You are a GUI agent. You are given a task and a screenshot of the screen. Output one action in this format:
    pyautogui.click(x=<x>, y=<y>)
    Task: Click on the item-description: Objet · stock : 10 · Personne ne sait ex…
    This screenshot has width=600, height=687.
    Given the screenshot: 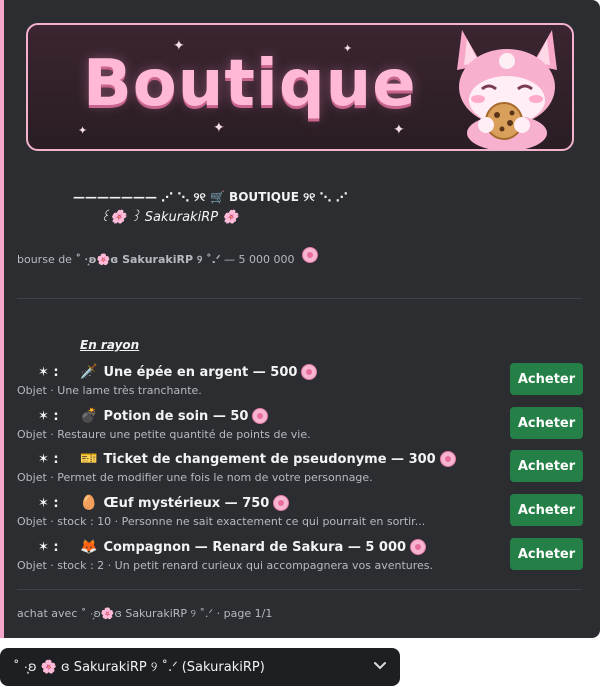 What is the action you would take?
    pyautogui.click(x=221, y=521)
    